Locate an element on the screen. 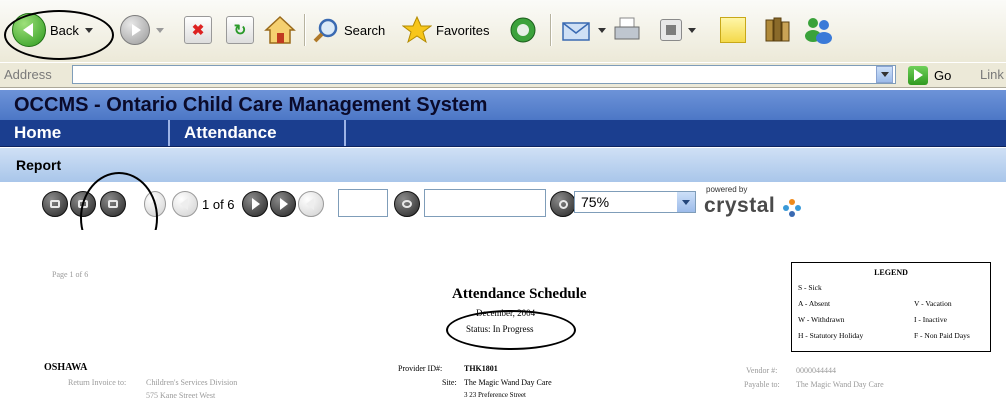 The image size is (1006, 400). messenger-button is located at coordinates (818, 30).